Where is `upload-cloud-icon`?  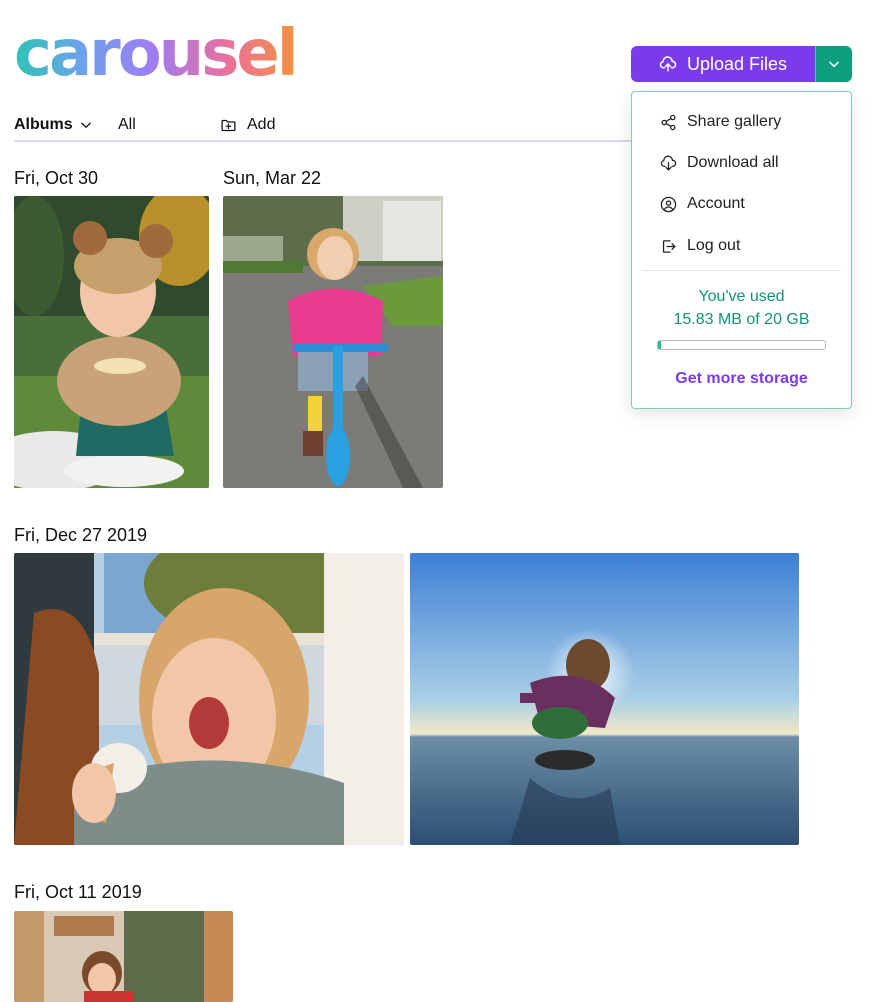 upload-cloud-icon is located at coordinates (668, 64).